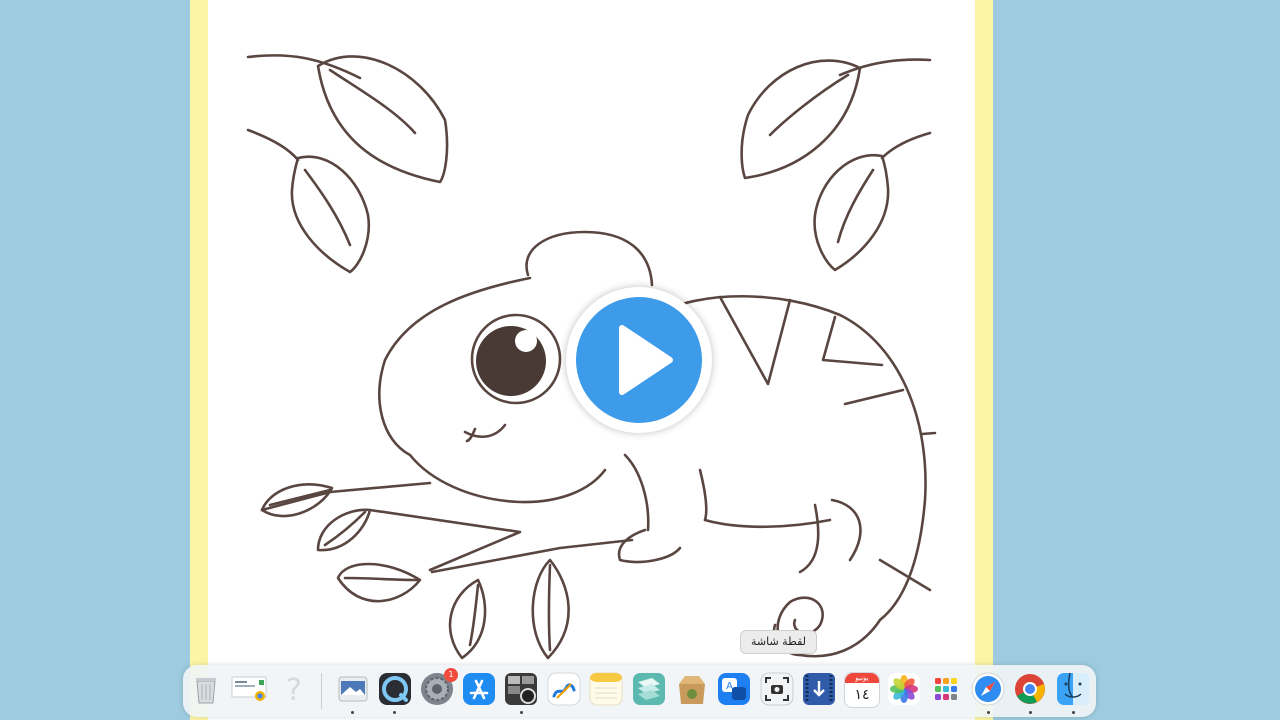  What do you see at coordinates (521, 689) in the screenshot?
I see `photo-booth-icon` at bounding box center [521, 689].